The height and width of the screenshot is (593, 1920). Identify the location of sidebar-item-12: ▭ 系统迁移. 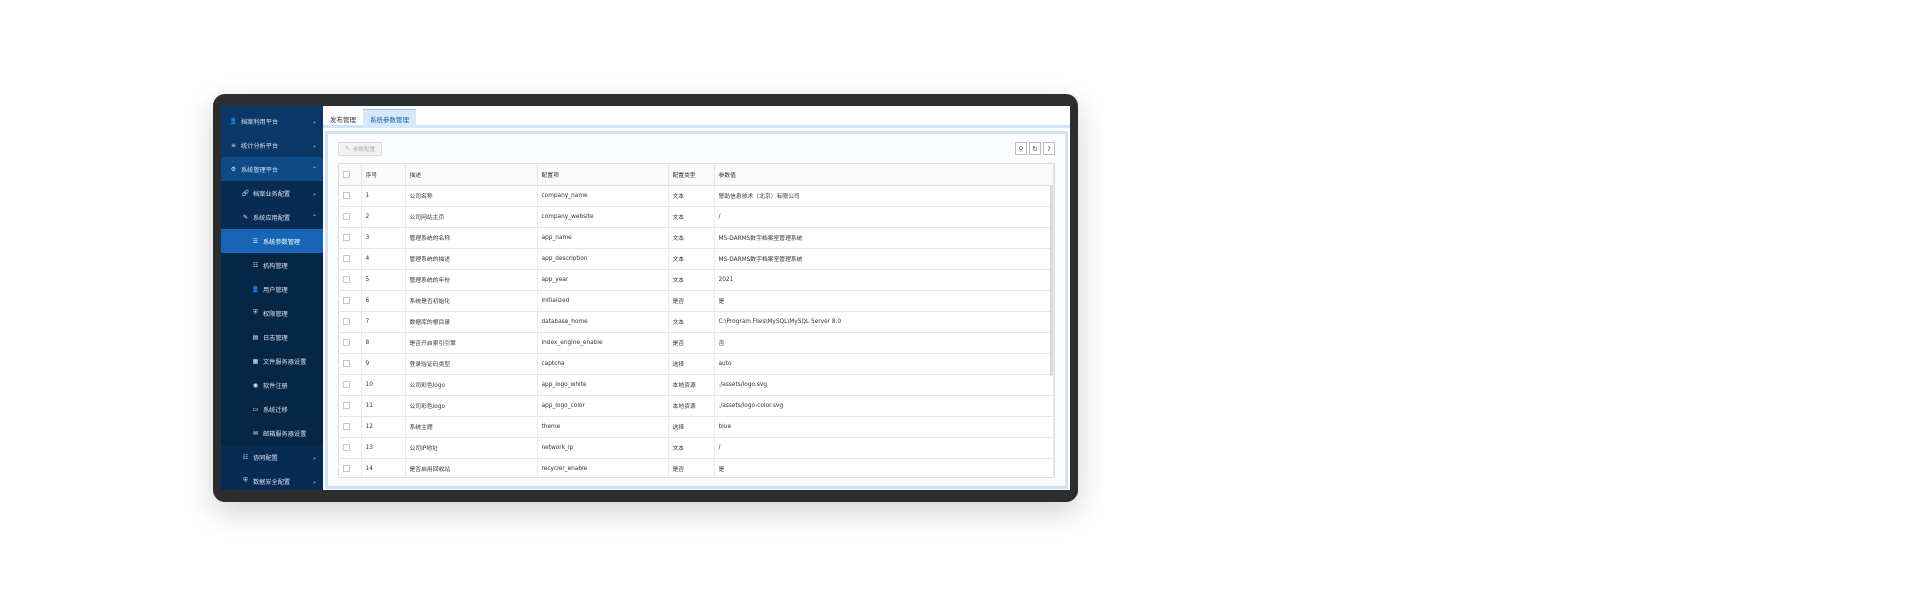
(272, 409).